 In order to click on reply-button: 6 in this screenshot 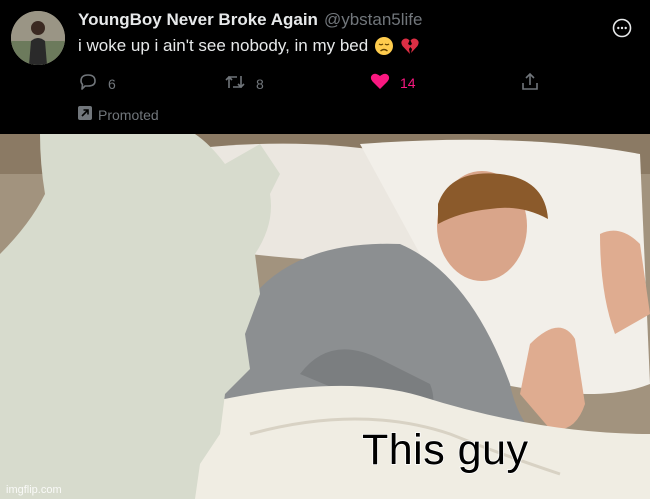, I will do `click(97, 83)`.